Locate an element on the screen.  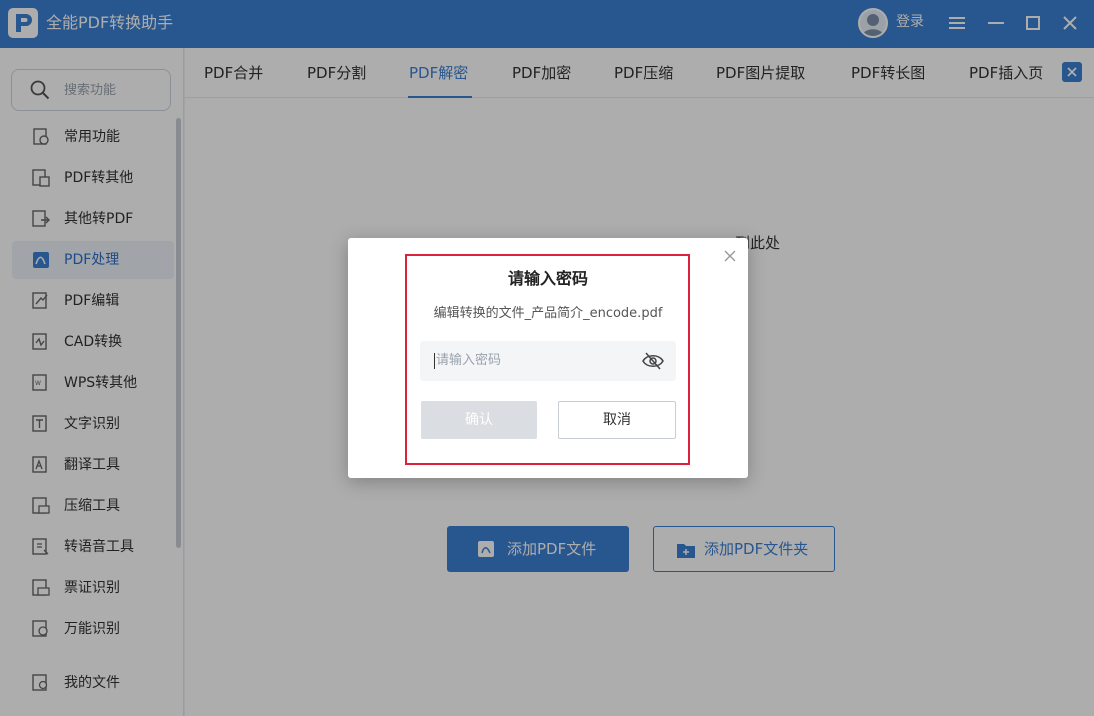
text-caret is located at coordinates (434, 361).